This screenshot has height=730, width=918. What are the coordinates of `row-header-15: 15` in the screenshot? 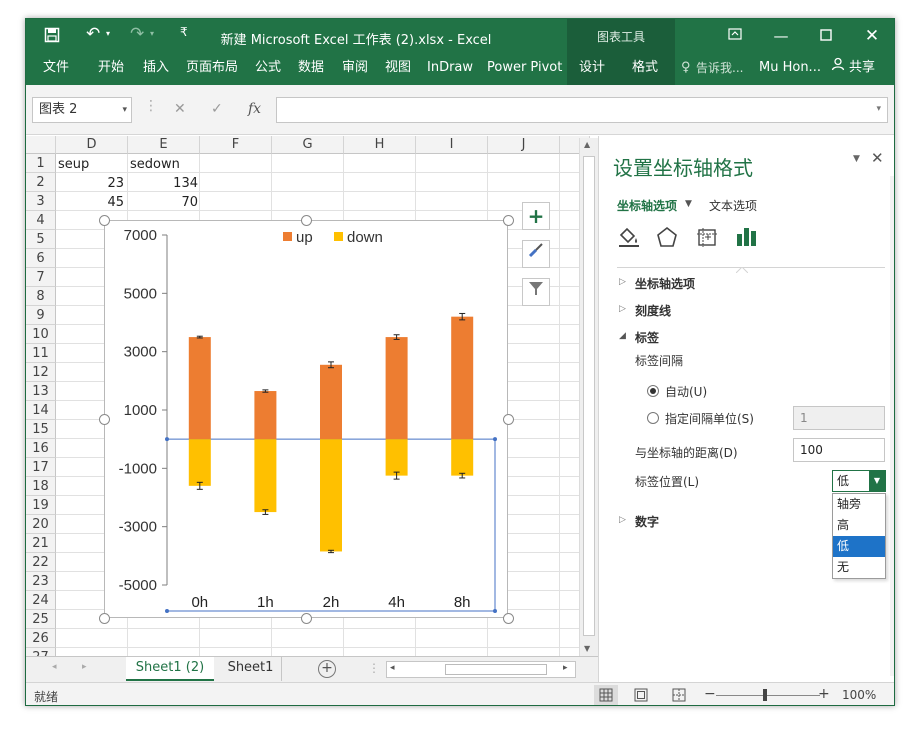 It's located at (41, 429).